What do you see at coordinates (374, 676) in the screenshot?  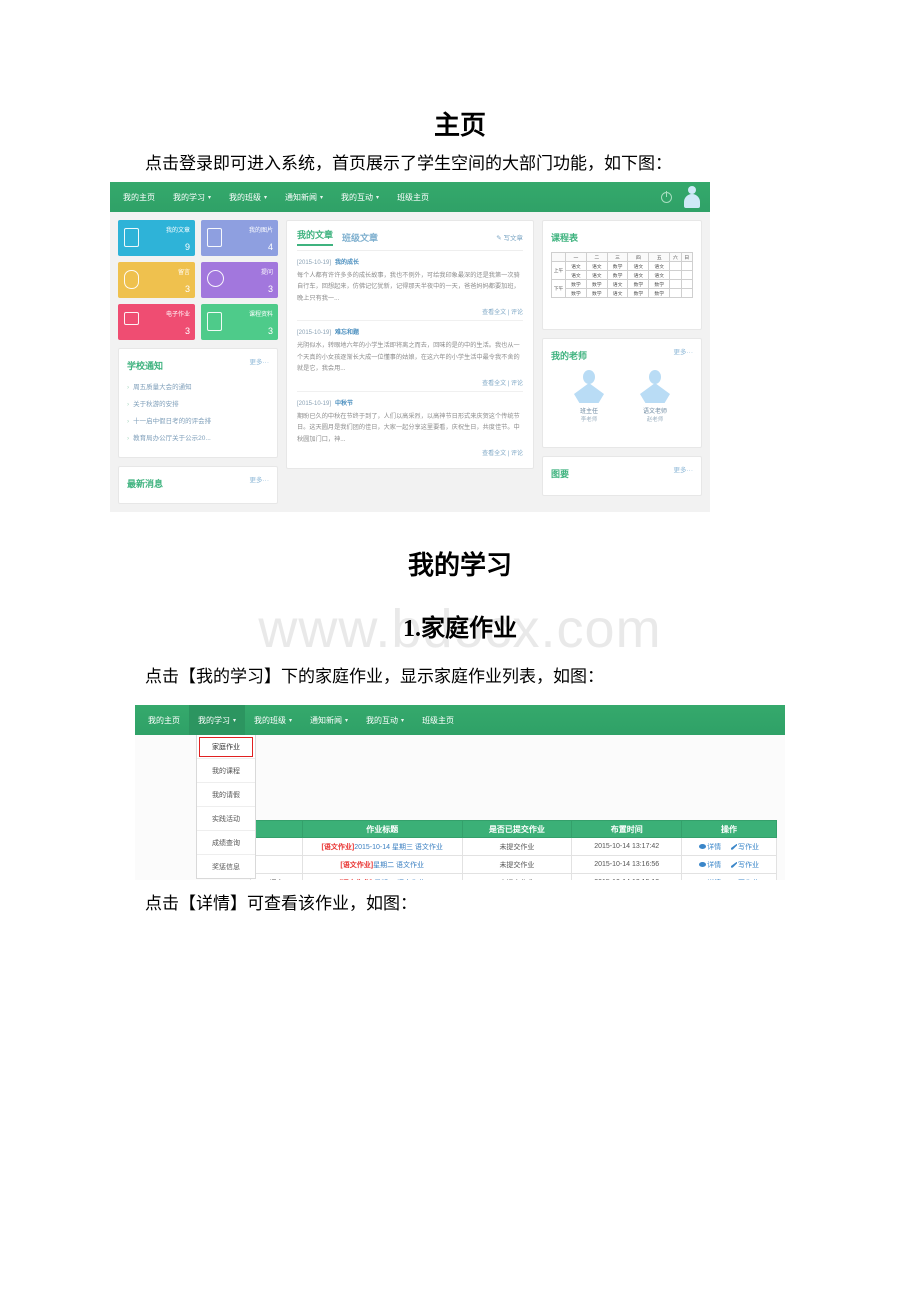 I see `intro-paragraph-homework: 点击【我的学习】下的家庭作业，显示家庭作业列表，如图：` at bounding box center [374, 676].